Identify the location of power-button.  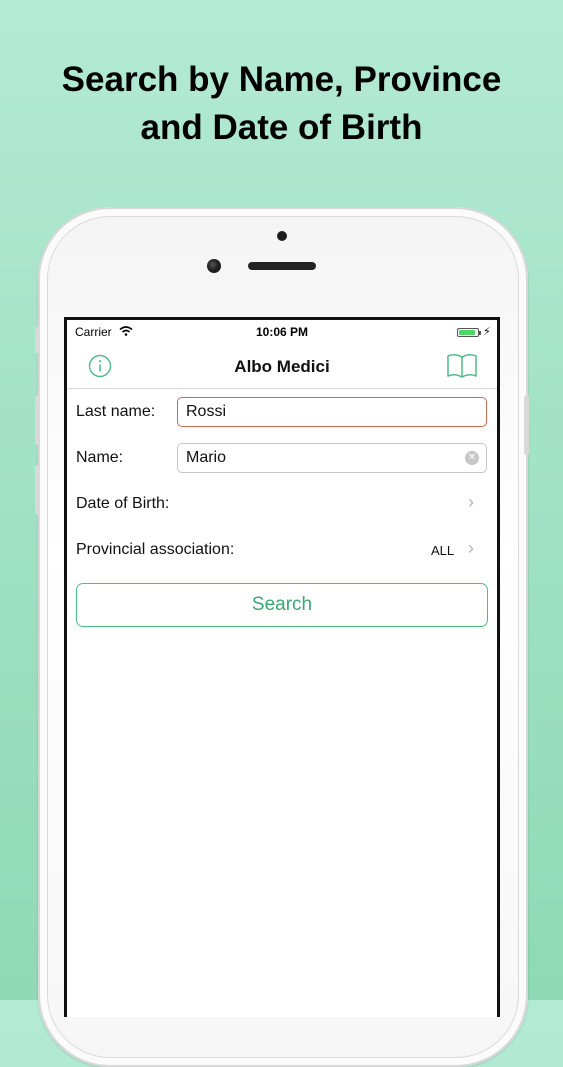
(526, 425).